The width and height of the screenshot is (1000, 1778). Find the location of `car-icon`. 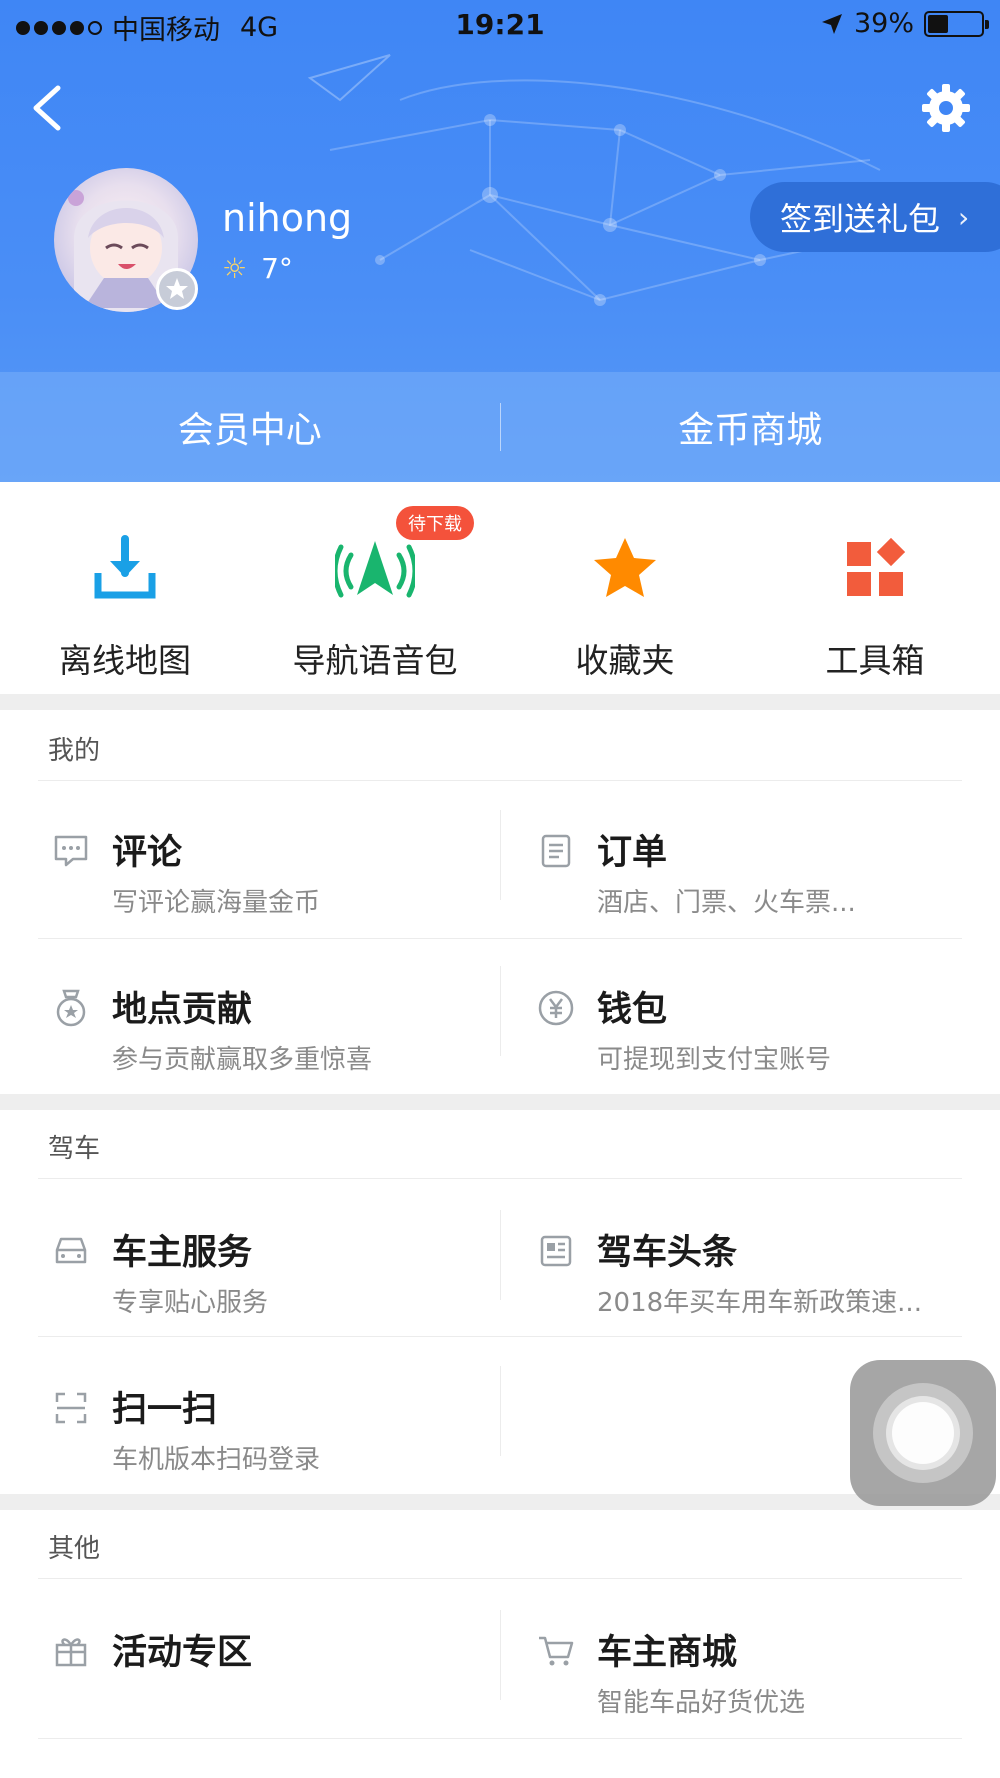

car-icon is located at coordinates (71, 1250).